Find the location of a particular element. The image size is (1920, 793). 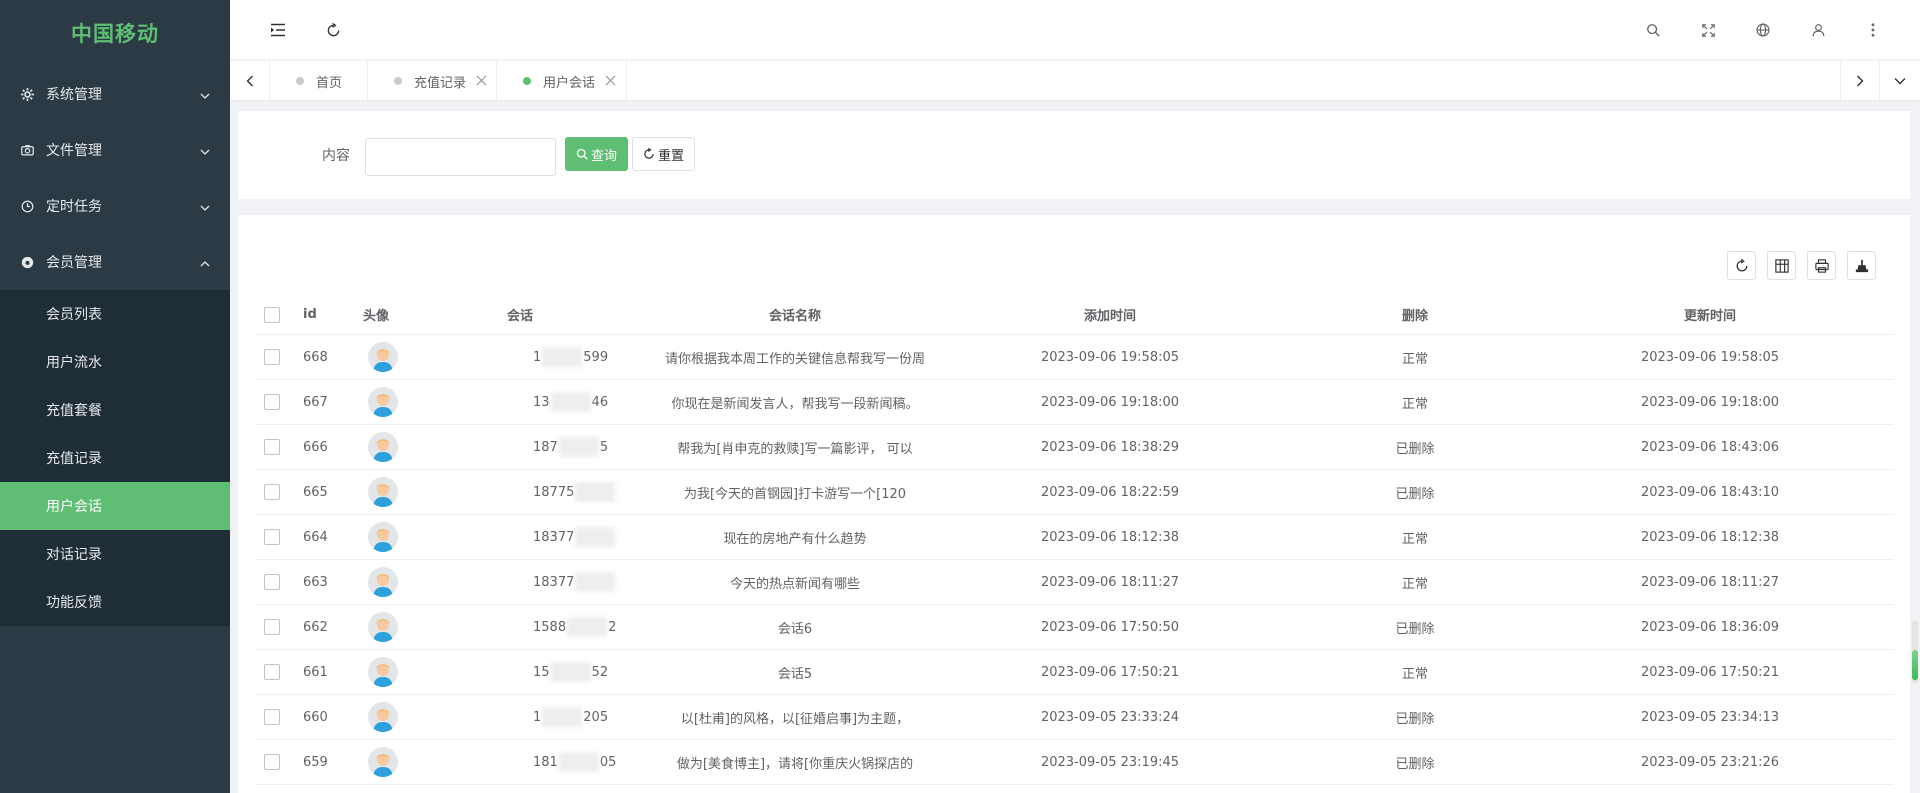

tabs-scroll-left-button is located at coordinates (250, 81).